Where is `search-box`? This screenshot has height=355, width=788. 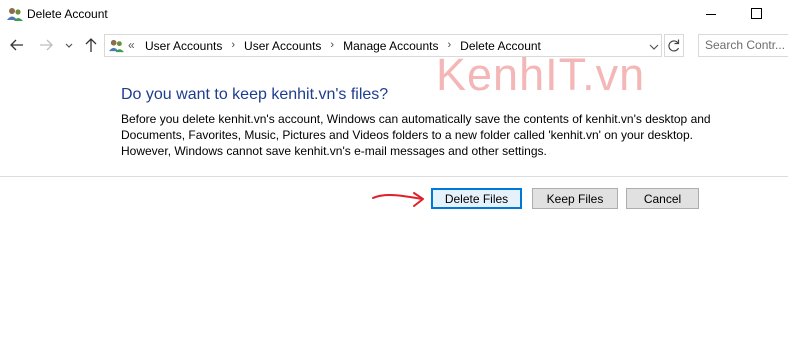
search-box is located at coordinates (743, 45).